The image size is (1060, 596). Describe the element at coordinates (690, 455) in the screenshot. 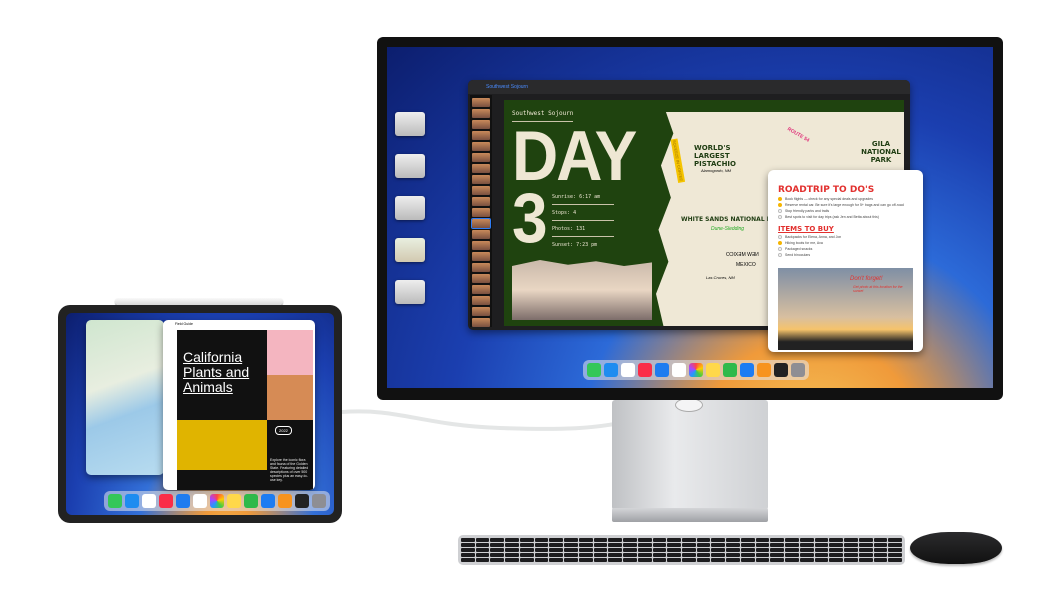

I see `monitor-stand` at that location.